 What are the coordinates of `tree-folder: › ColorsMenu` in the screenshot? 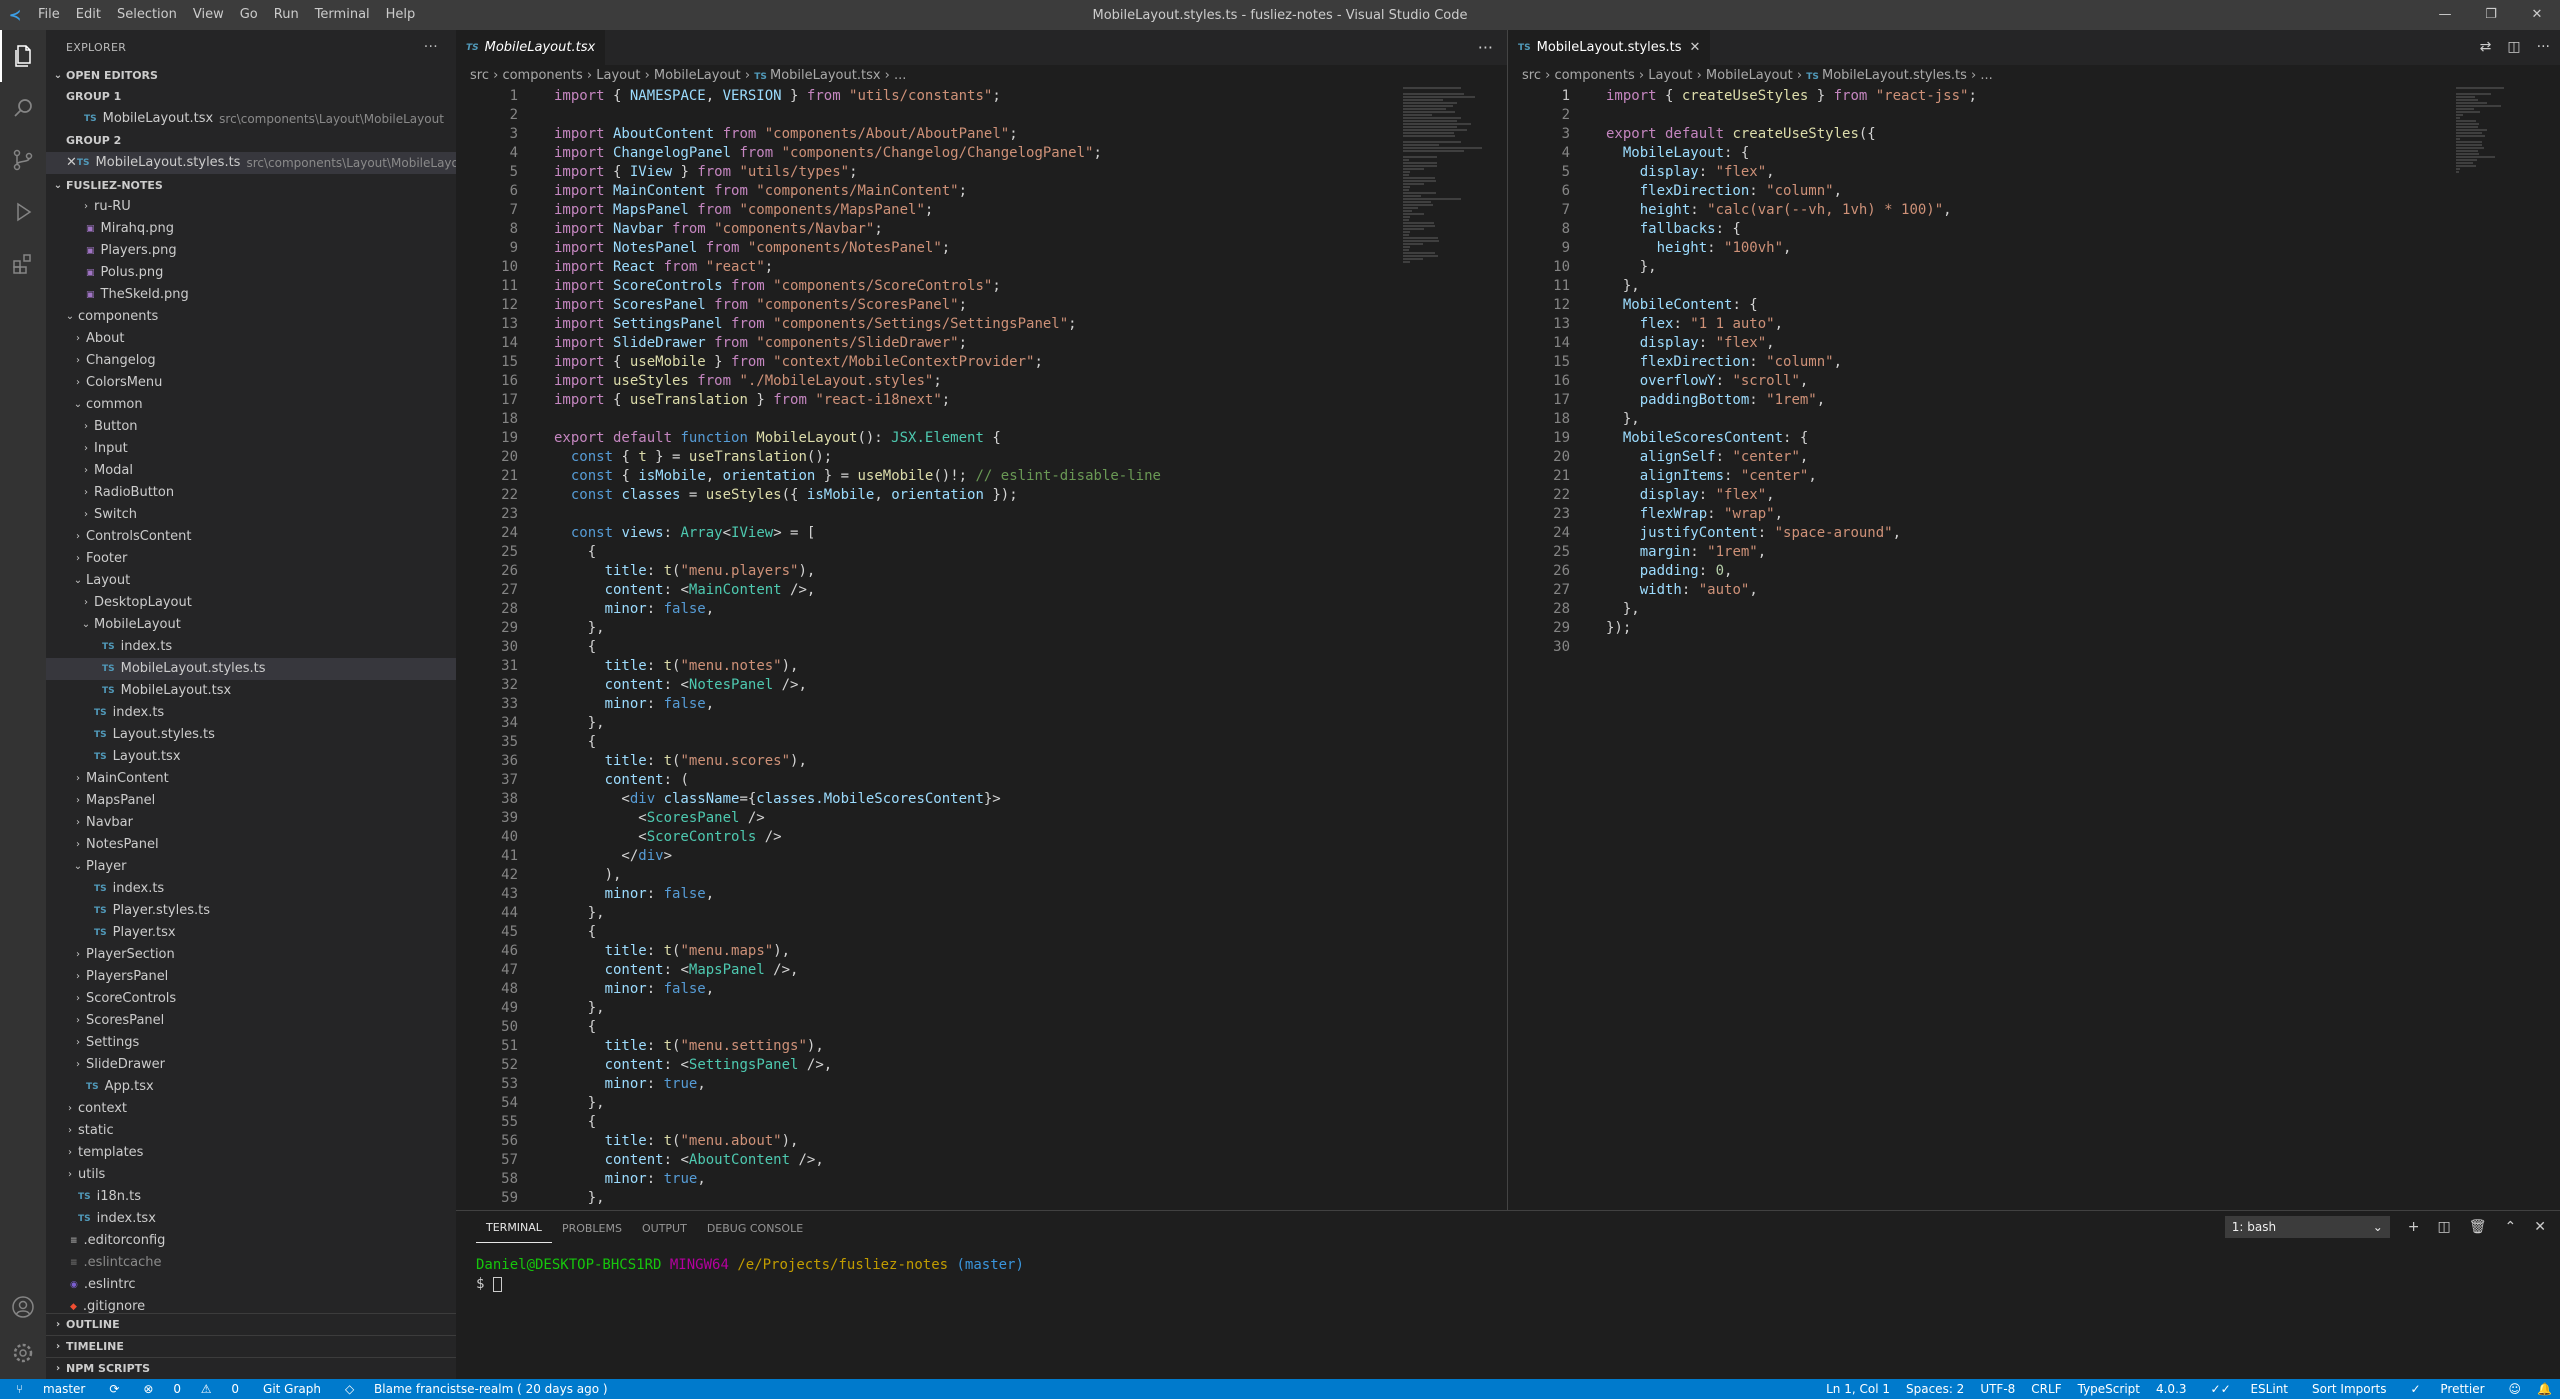 It's located at (251, 383).